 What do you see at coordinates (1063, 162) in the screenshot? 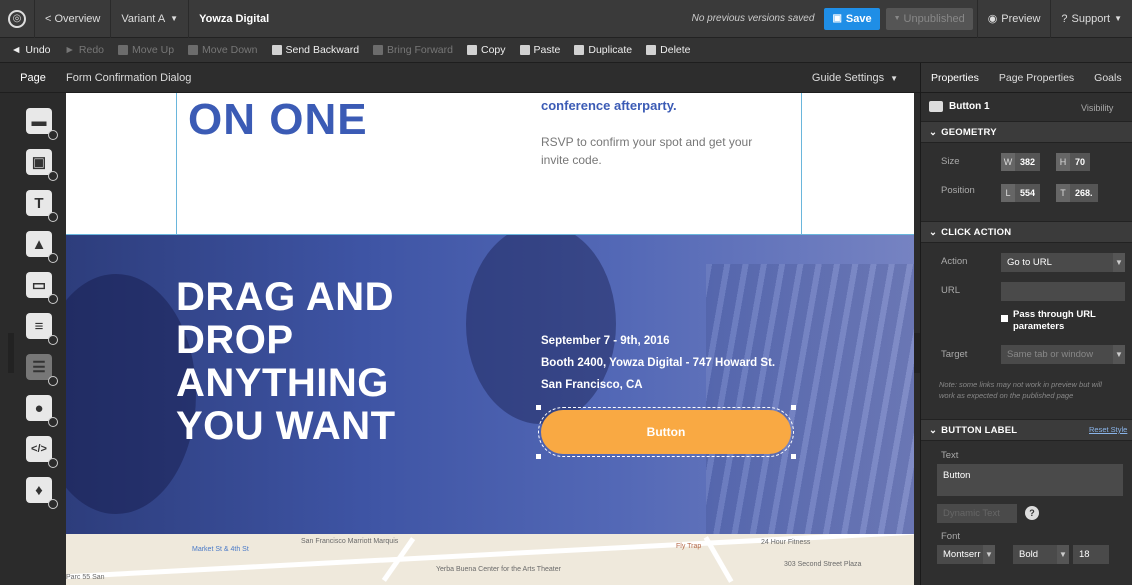
I see `height-key: H` at bounding box center [1063, 162].